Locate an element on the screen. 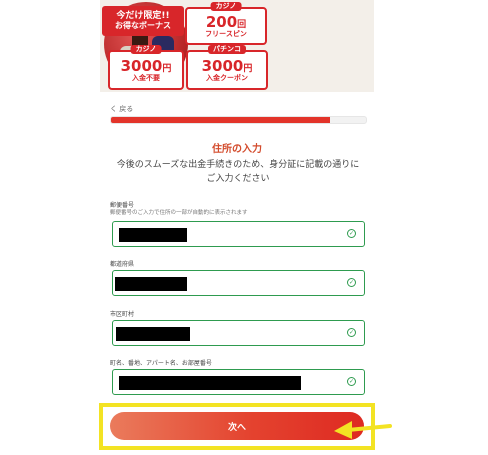 The width and height of the screenshot is (488, 455). postal-code-input: ✓ is located at coordinates (238, 234).